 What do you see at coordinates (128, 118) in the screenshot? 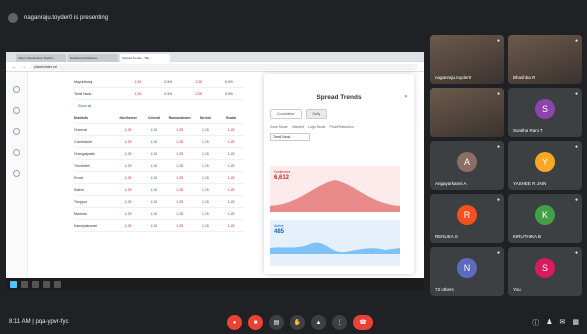
I see `column-header: Northwest` at bounding box center [128, 118].